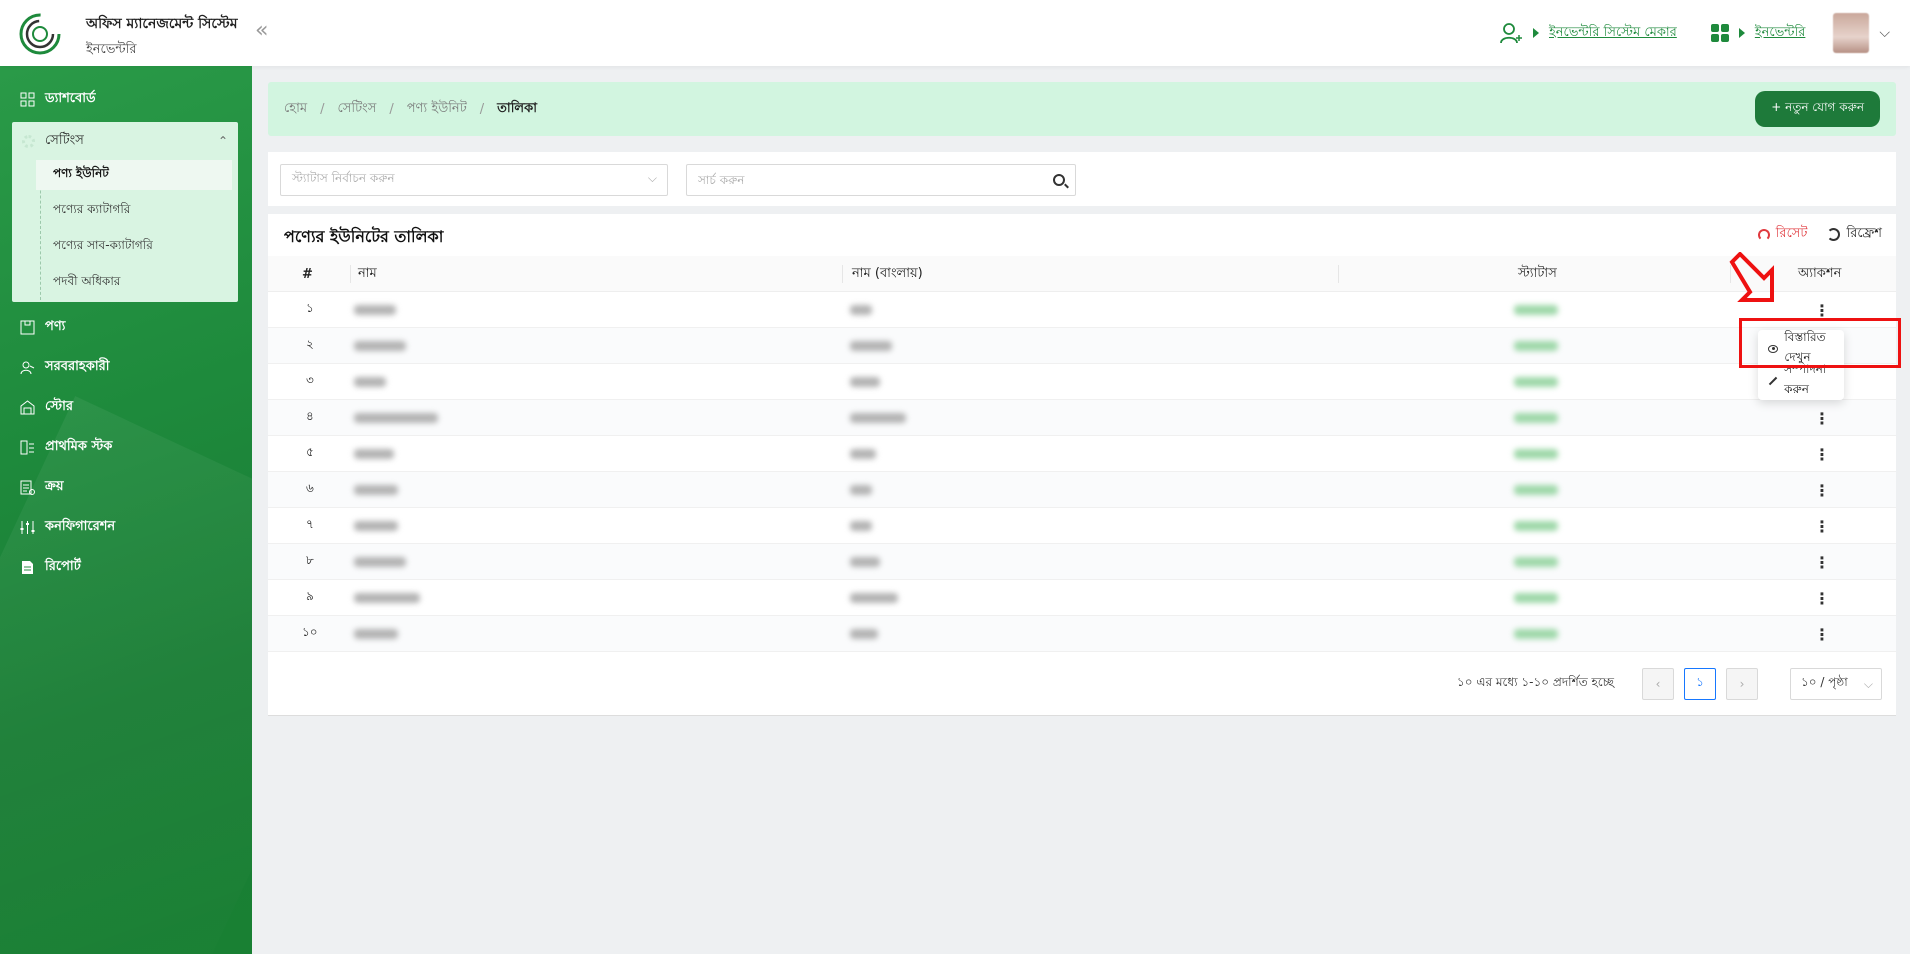 This screenshot has width=1910, height=954. What do you see at coordinates (134, 283) in the screenshot?
I see `sidebar-subitem-designation: পদবী অধিকার` at bounding box center [134, 283].